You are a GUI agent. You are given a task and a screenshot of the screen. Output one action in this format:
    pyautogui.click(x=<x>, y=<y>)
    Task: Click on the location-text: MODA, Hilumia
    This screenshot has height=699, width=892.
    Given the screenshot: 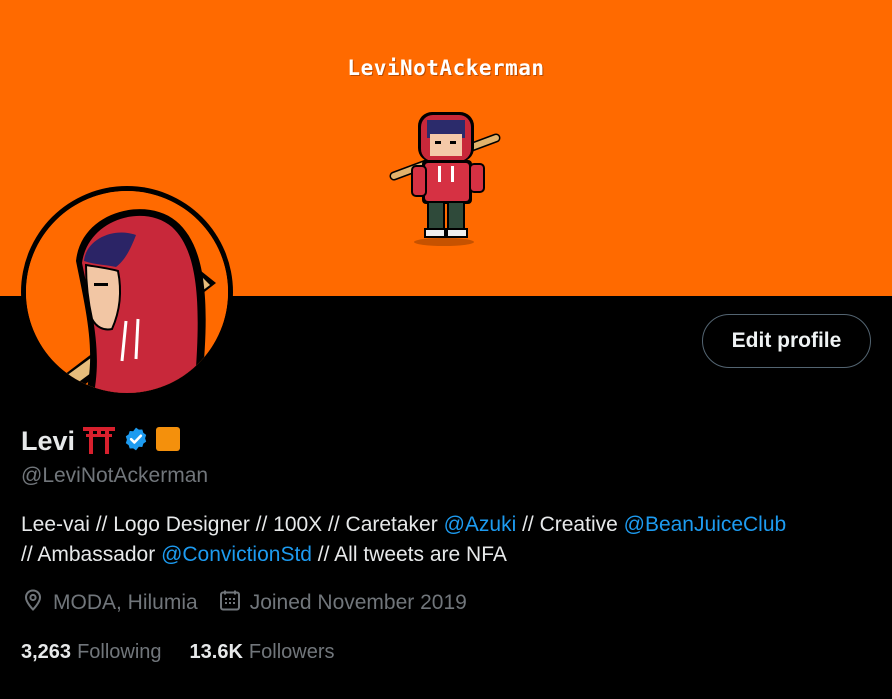 What is the action you would take?
    pyautogui.click(x=125, y=602)
    